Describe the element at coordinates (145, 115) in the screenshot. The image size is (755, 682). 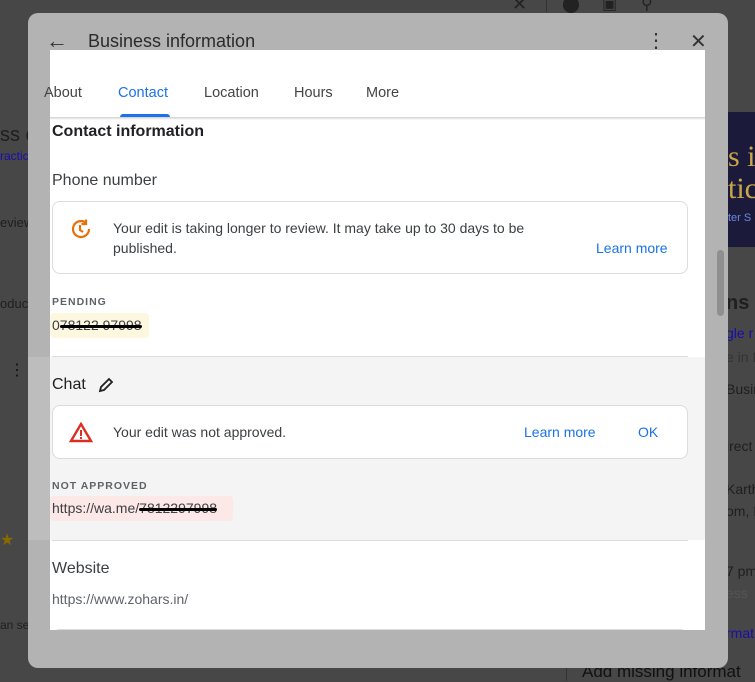
I see `active-tab-indicator` at that location.